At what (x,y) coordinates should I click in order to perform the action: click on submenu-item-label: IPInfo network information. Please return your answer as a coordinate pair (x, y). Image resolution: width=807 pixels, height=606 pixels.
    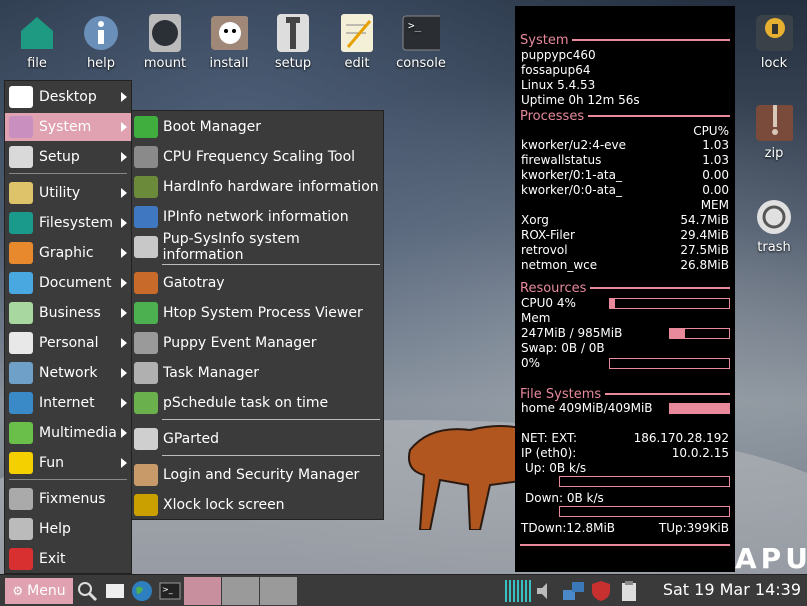
    Looking at the image, I should click on (256, 217).